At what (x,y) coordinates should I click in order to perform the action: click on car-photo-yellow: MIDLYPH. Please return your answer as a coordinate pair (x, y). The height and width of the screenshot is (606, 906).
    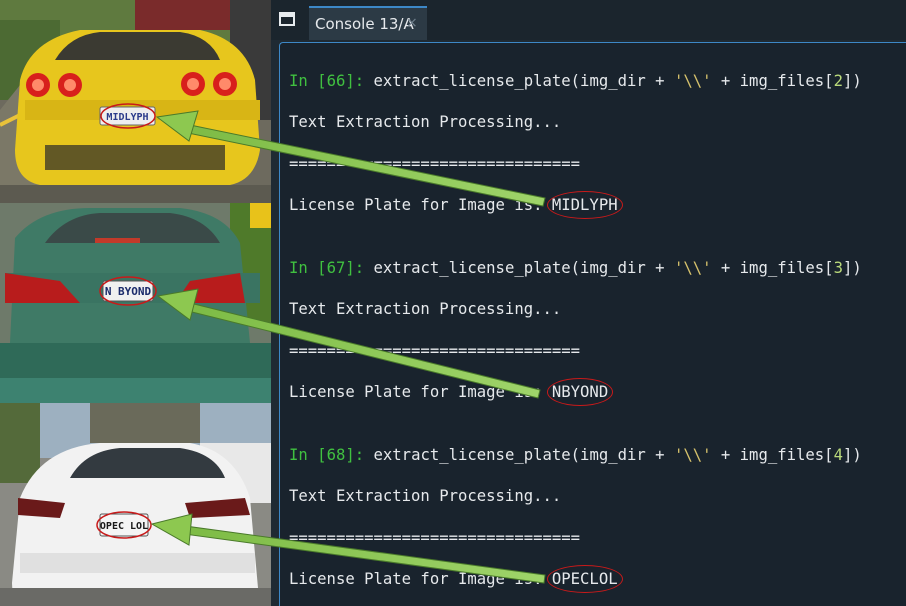
    Looking at the image, I should click on (135, 101).